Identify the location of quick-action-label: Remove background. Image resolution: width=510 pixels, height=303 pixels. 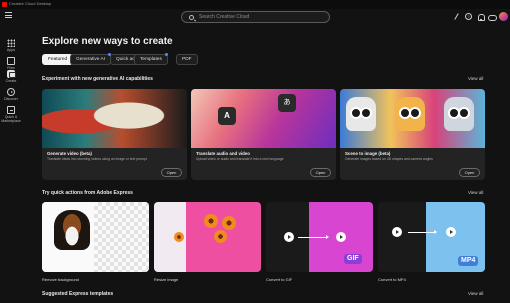
(60, 279).